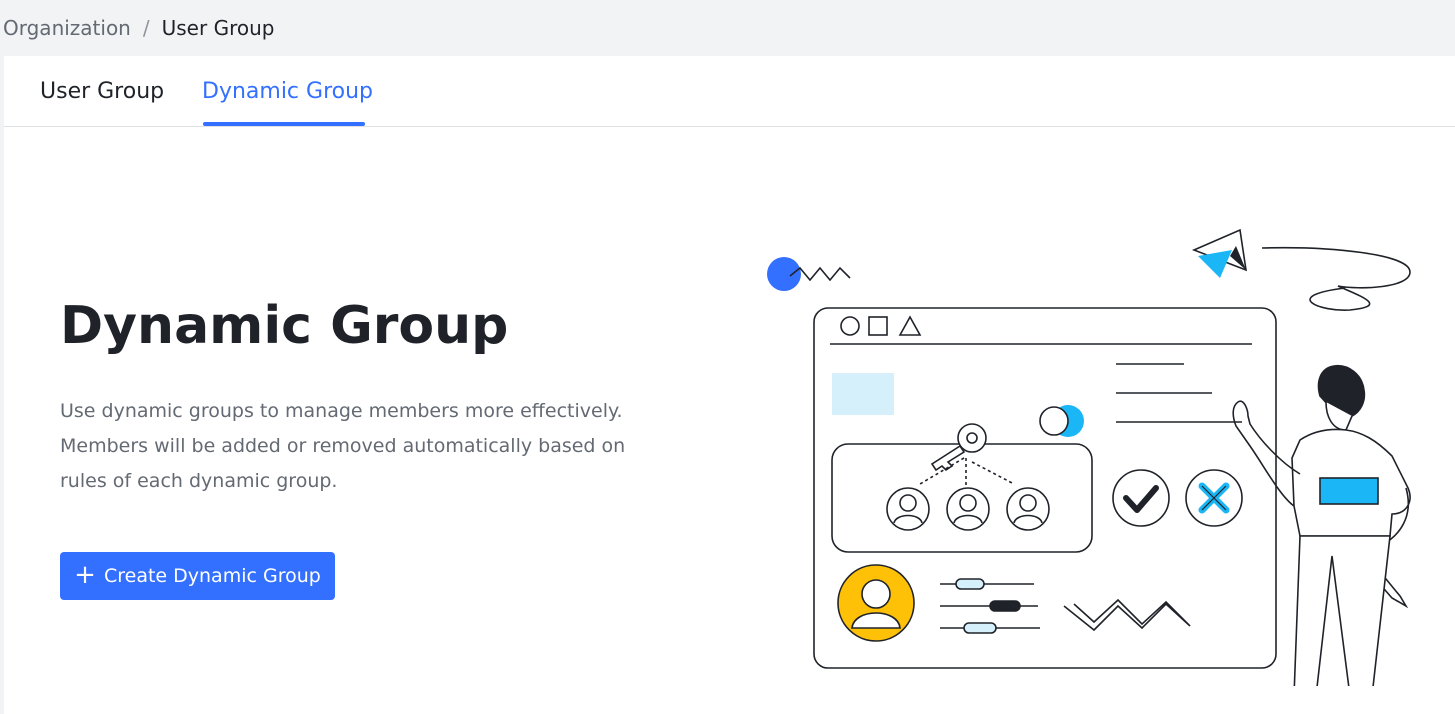 The image size is (1455, 714). What do you see at coordinates (67, 28) in the screenshot?
I see `breadcrumb-organization-link: Organization` at bounding box center [67, 28].